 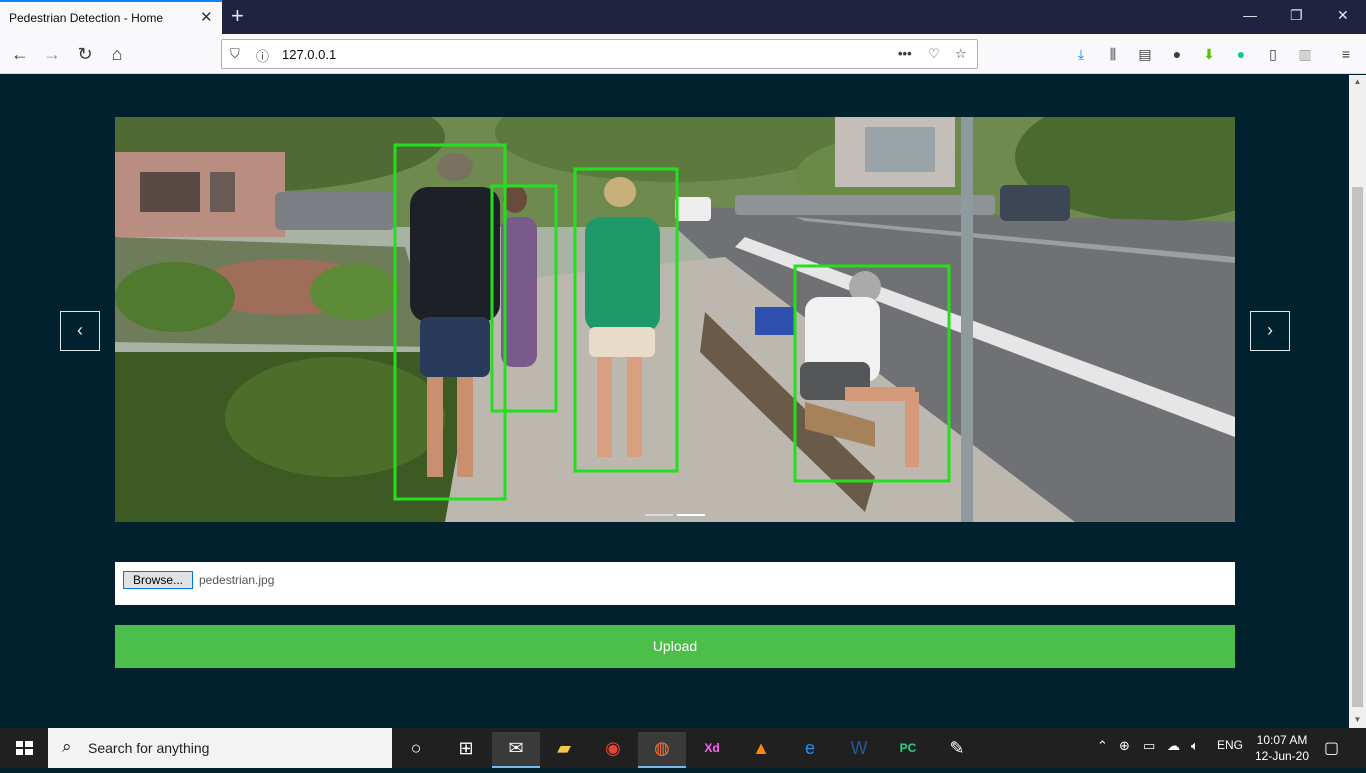 What do you see at coordinates (80, 331) in the screenshot?
I see `carousel-prev-button: ‹` at bounding box center [80, 331].